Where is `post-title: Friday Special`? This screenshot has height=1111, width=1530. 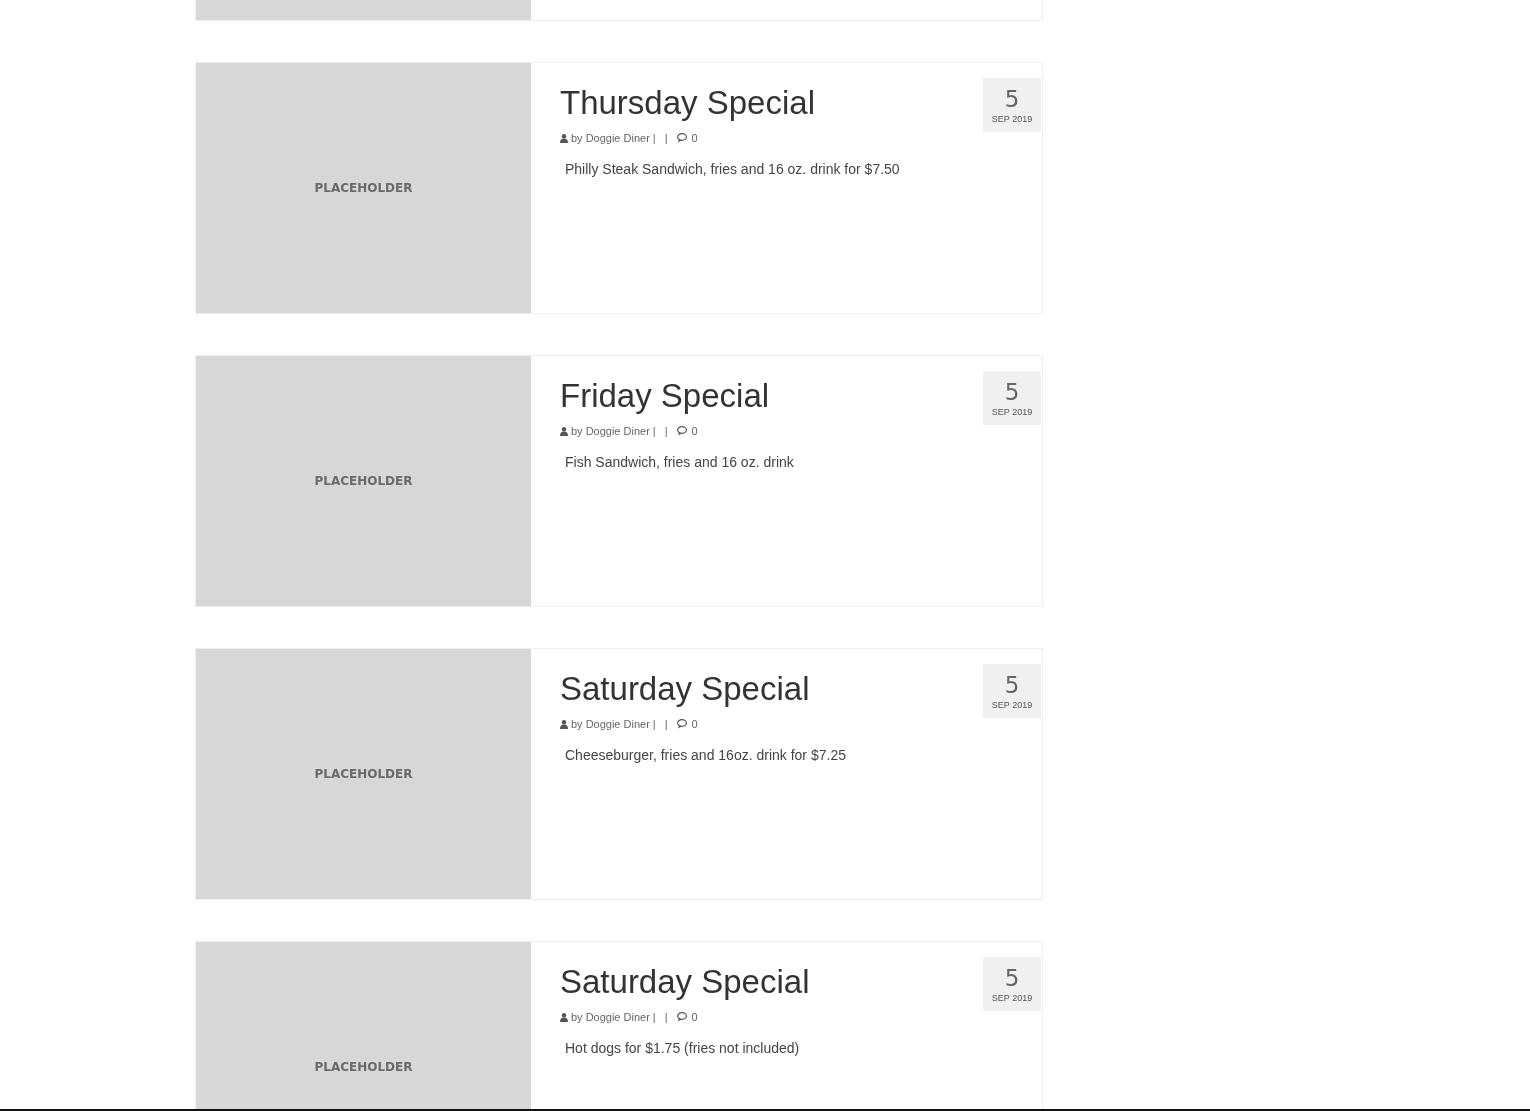
post-title: Friday Special is located at coordinates (665, 396).